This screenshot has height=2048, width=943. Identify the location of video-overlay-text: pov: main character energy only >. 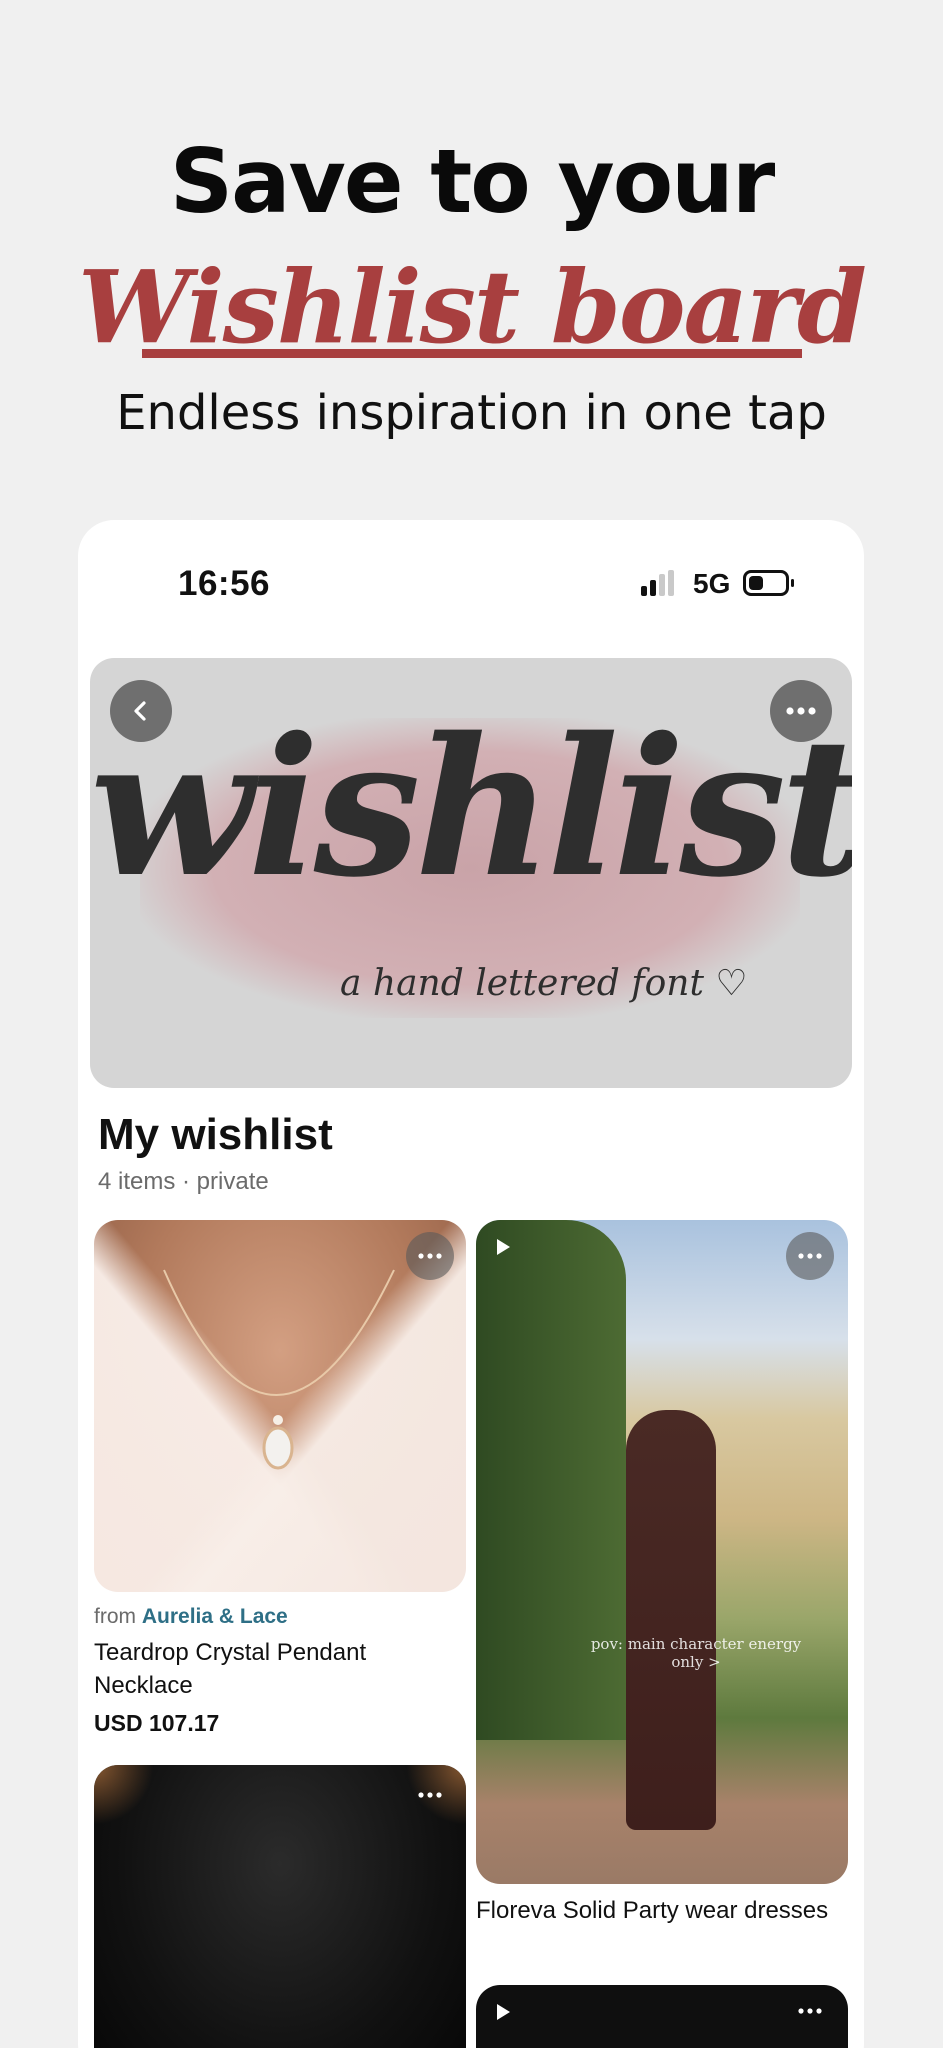
(696, 1653).